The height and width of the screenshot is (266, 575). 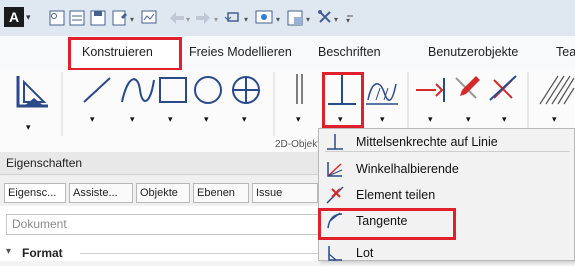 I want to click on redo-icon, so click(x=203, y=18).